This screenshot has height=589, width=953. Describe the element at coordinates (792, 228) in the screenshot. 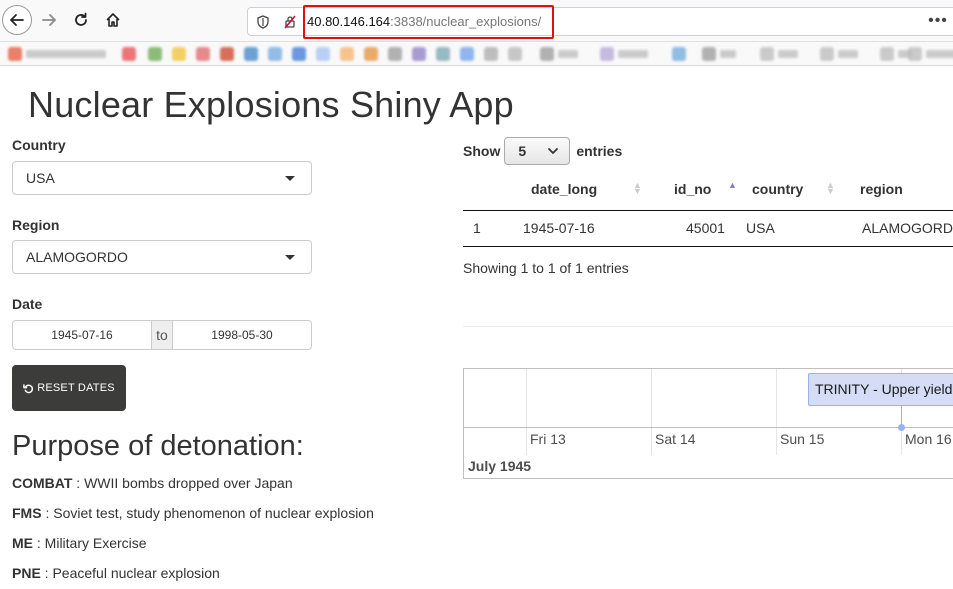

I see `country-cell: USA` at that location.